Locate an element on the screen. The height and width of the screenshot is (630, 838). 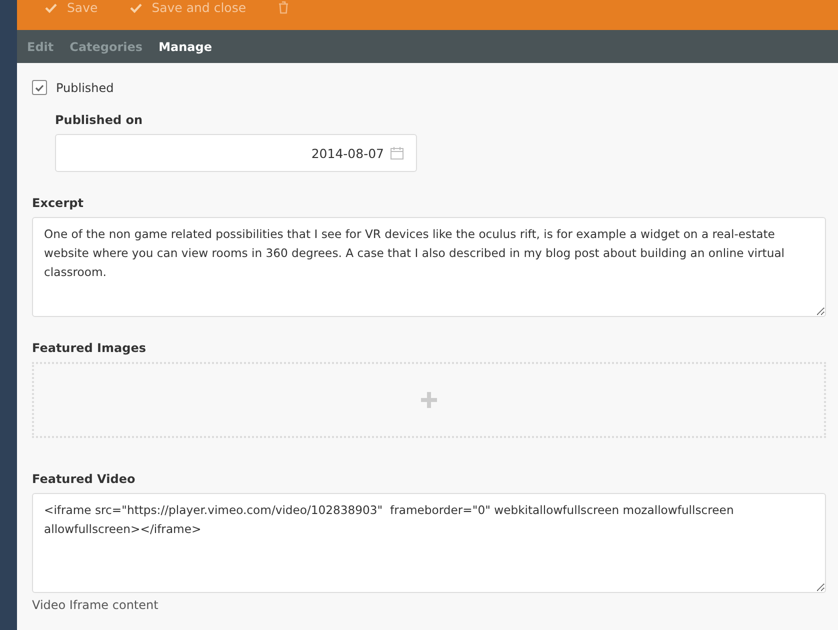
trash-icon is located at coordinates (284, 7).